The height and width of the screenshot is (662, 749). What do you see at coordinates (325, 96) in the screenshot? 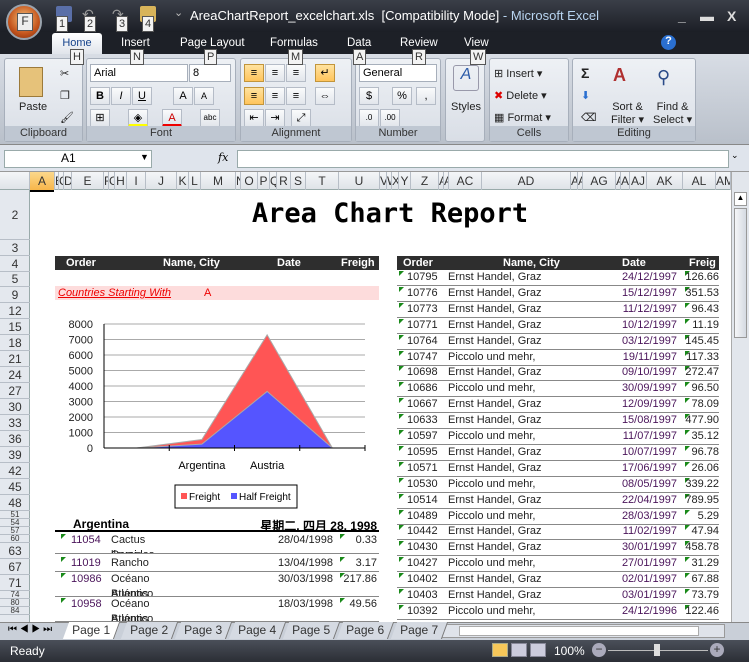
I see `merge-center-icon: ⇔` at bounding box center [325, 96].